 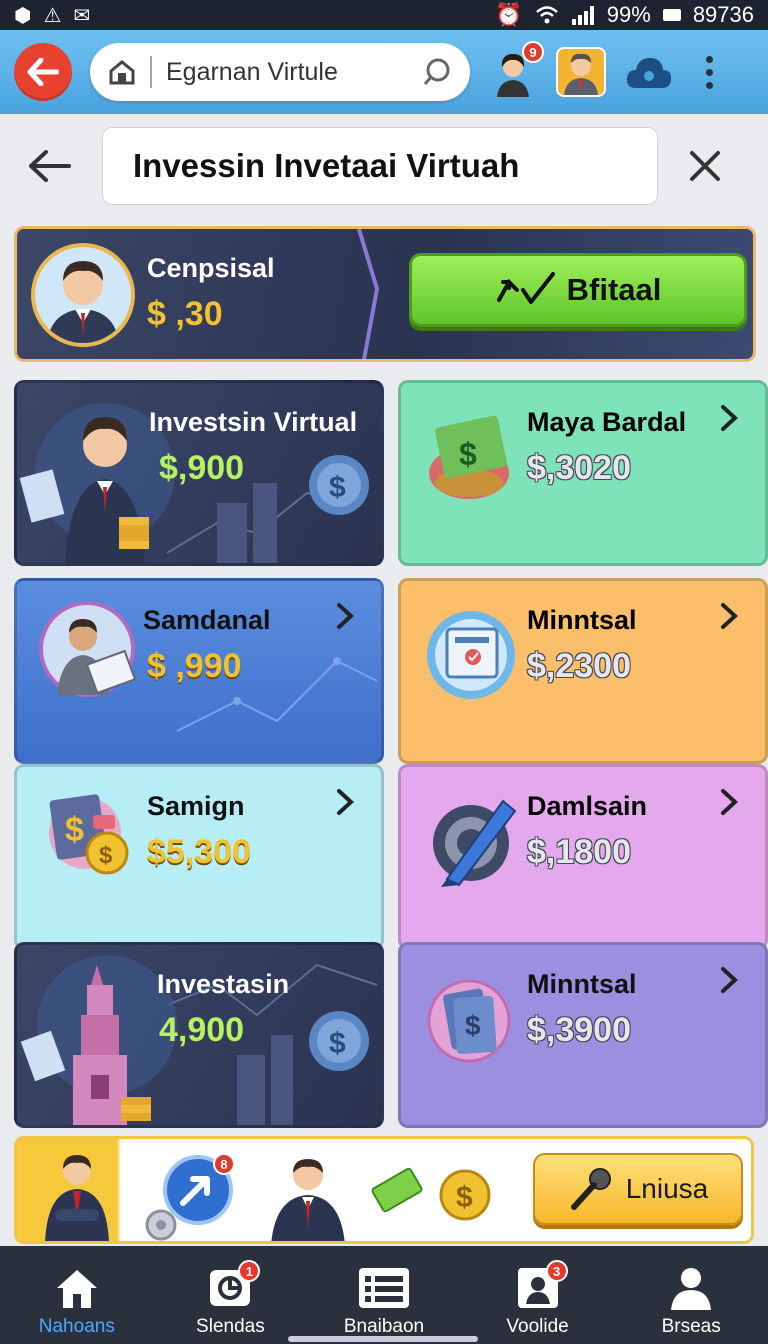 I want to click on nav-label: Bnaibaon, so click(x=384, y=1326).